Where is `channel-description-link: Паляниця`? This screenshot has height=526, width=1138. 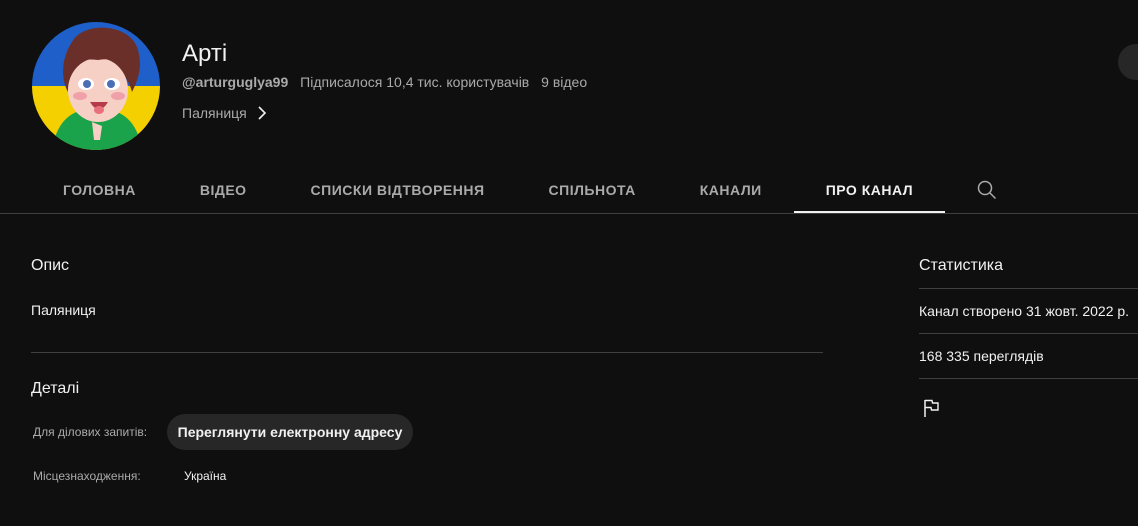 channel-description-link: Паляниця is located at coordinates (224, 113).